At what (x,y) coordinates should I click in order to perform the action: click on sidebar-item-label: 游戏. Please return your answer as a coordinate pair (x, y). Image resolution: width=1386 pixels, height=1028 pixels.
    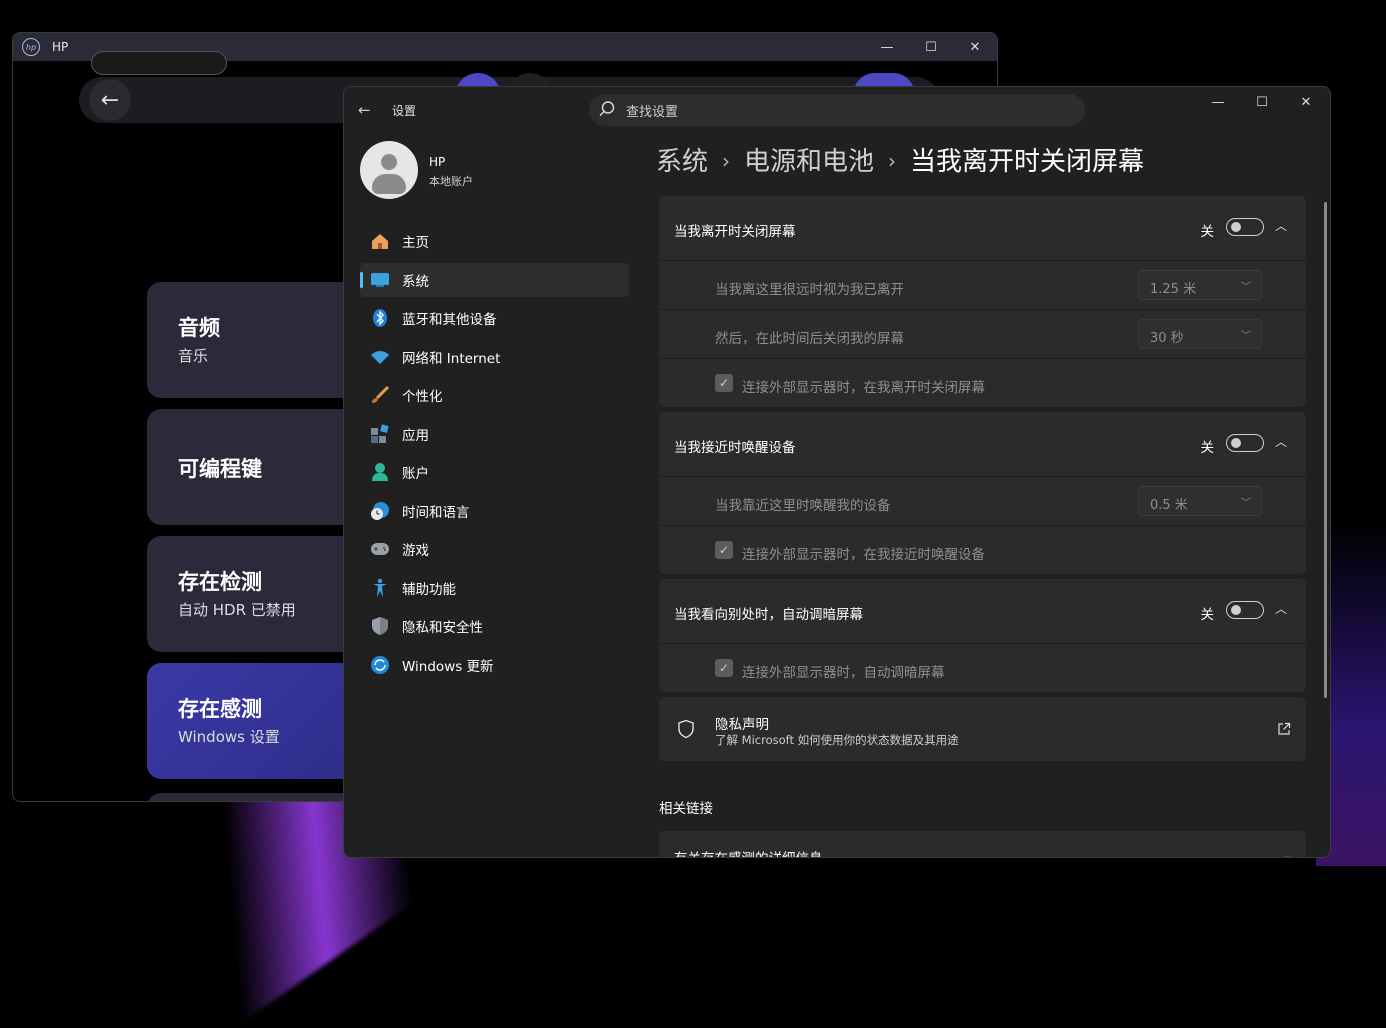
    Looking at the image, I should click on (415, 551).